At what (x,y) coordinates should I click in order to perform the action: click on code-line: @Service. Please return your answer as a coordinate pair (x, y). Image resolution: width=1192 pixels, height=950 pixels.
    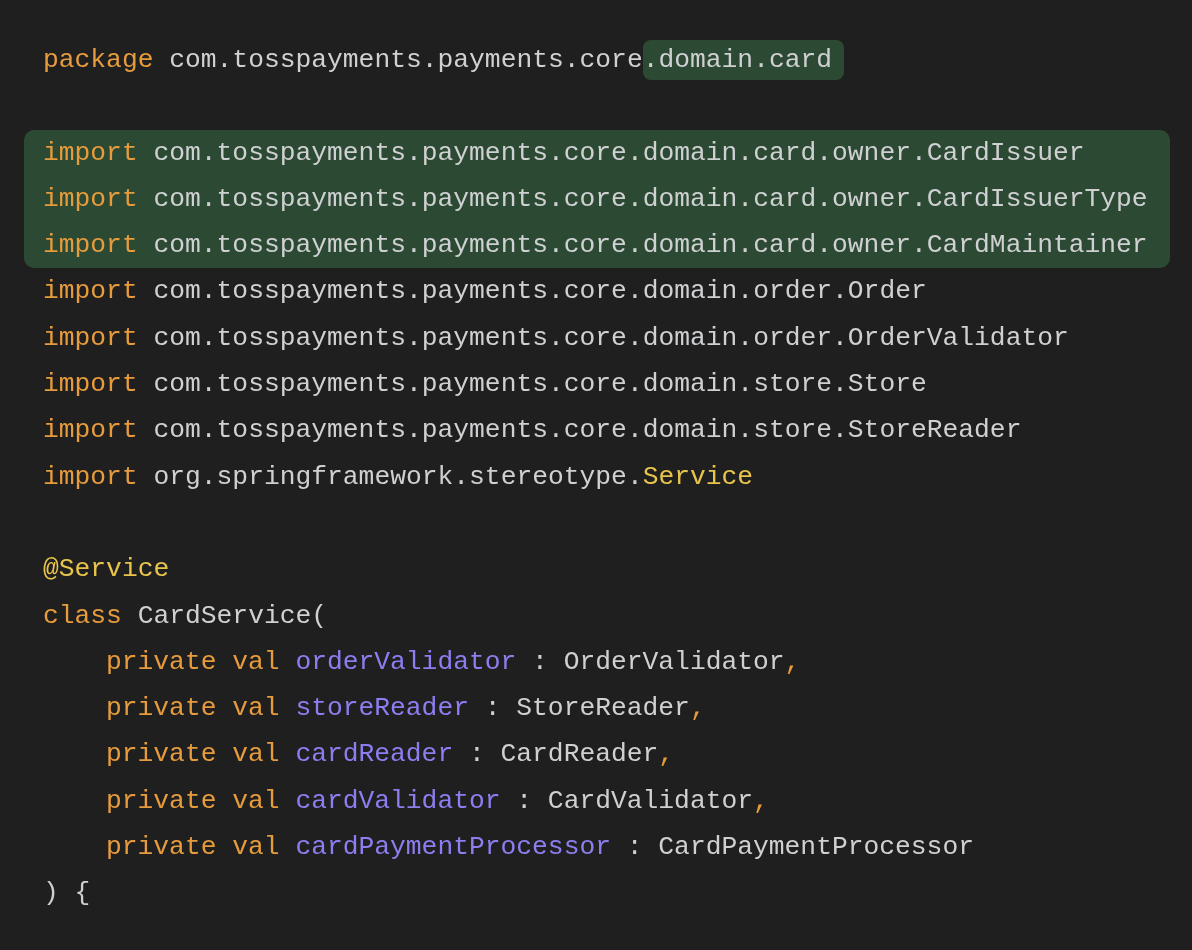
    Looking at the image, I should click on (106, 570).